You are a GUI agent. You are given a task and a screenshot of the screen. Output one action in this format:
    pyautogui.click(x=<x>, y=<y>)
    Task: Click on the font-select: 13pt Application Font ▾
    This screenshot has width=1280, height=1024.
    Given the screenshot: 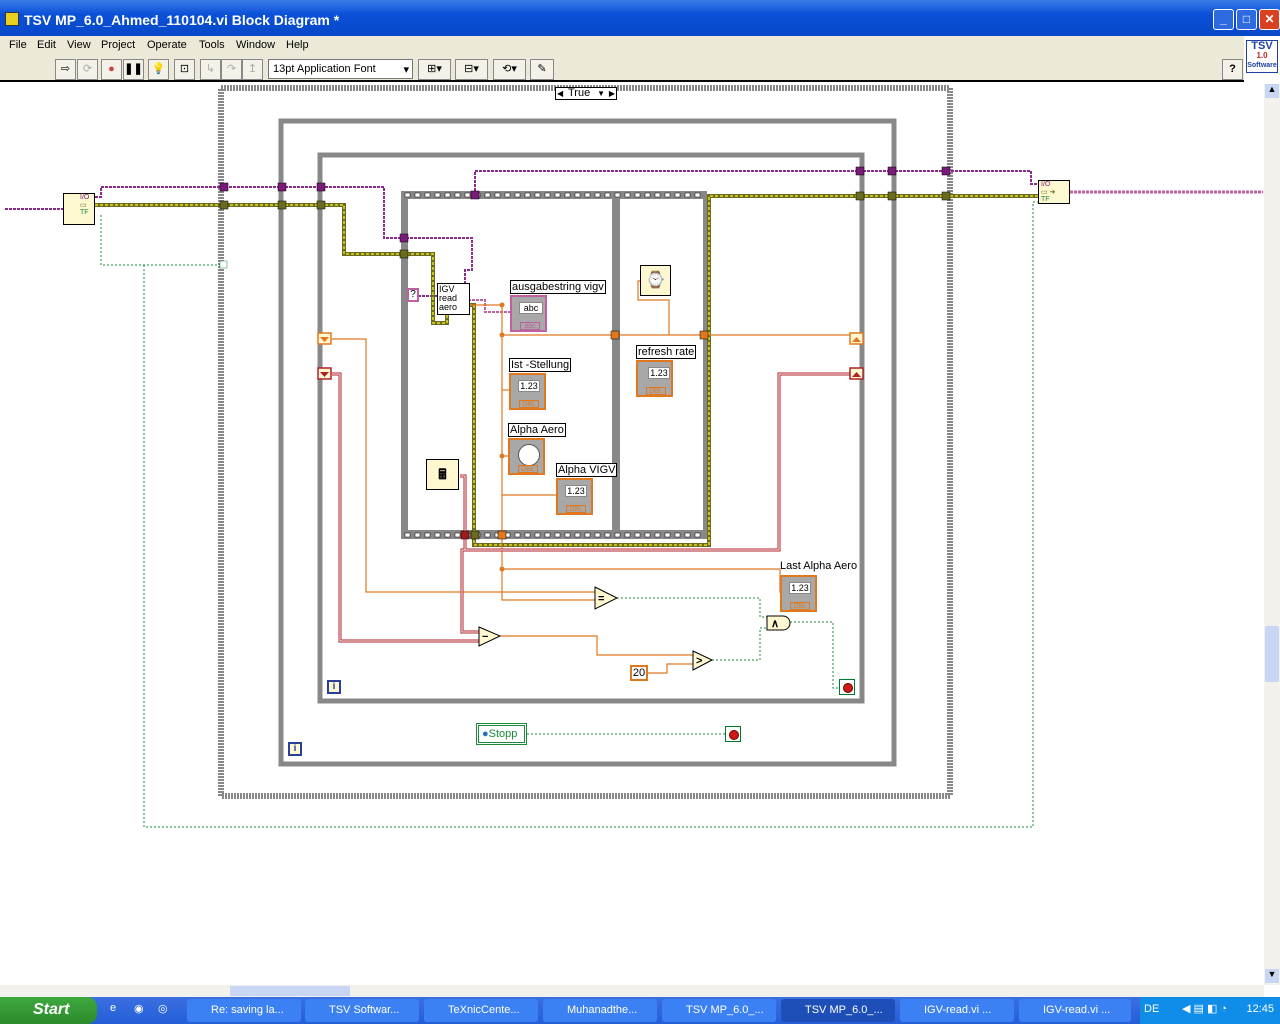 What is the action you would take?
    pyautogui.click(x=340, y=69)
    